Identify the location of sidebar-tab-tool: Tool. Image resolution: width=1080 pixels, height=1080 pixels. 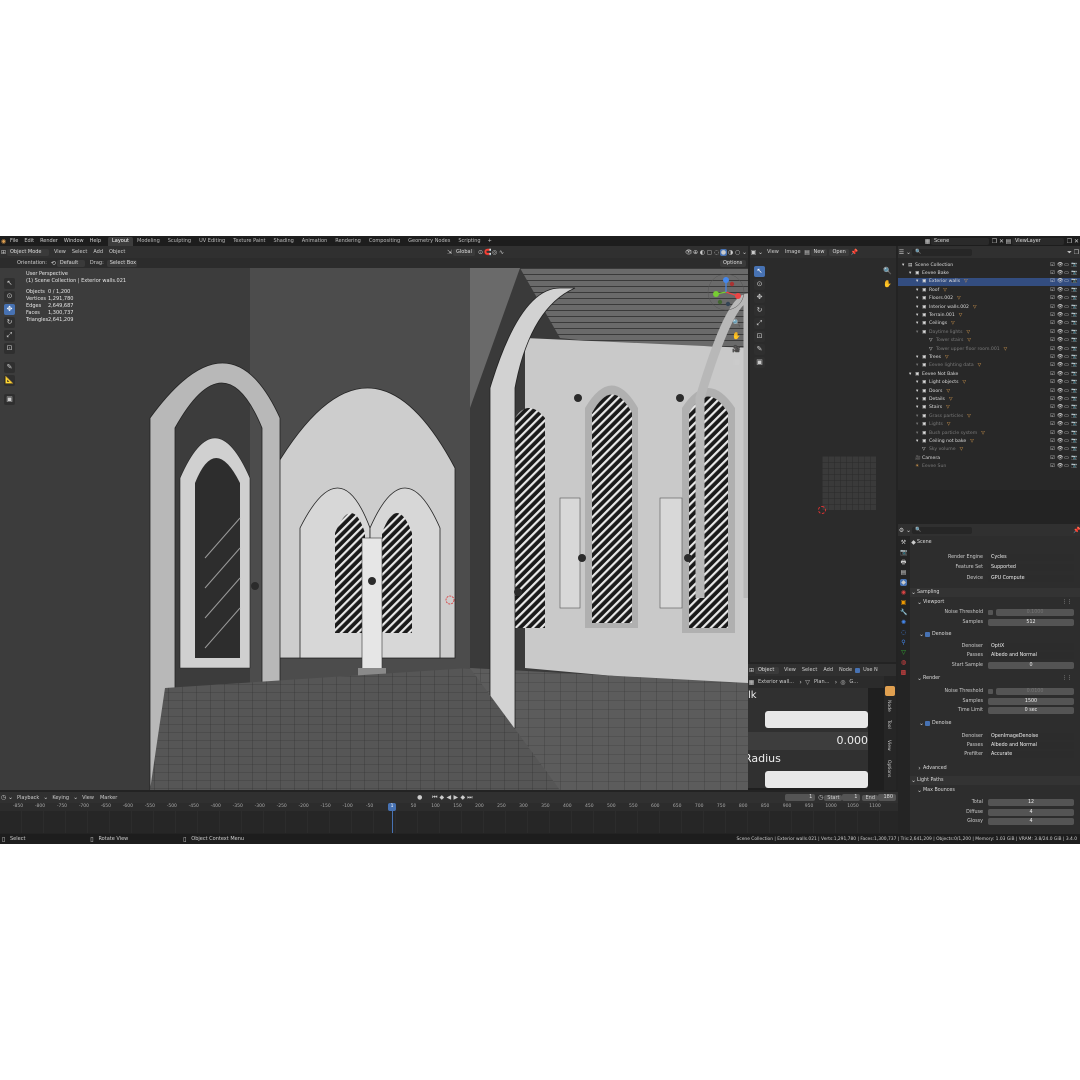
(888, 724).